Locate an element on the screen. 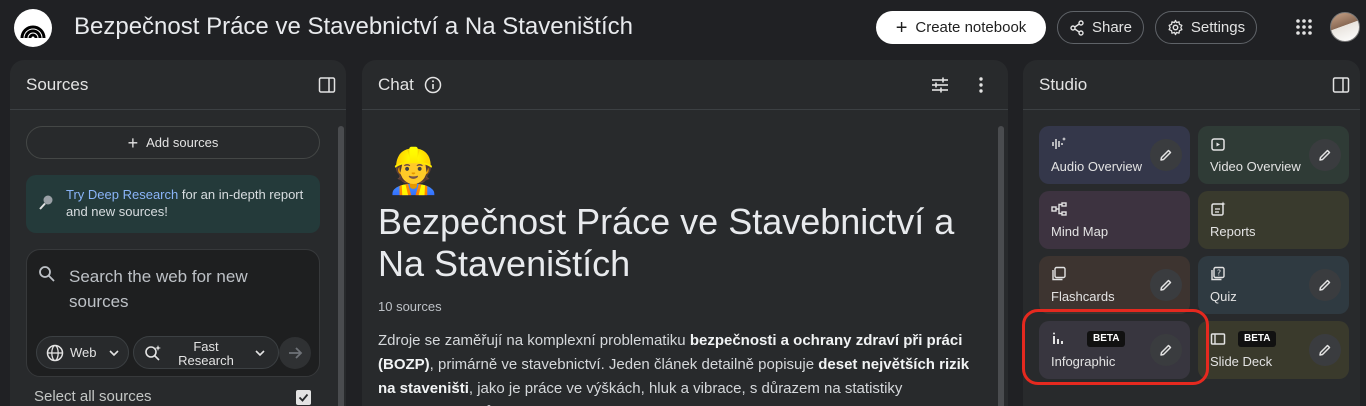 This screenshot has width=1366, height=406. studio-card-video-overview: Video Overview is located at coordinates (1273, 155).